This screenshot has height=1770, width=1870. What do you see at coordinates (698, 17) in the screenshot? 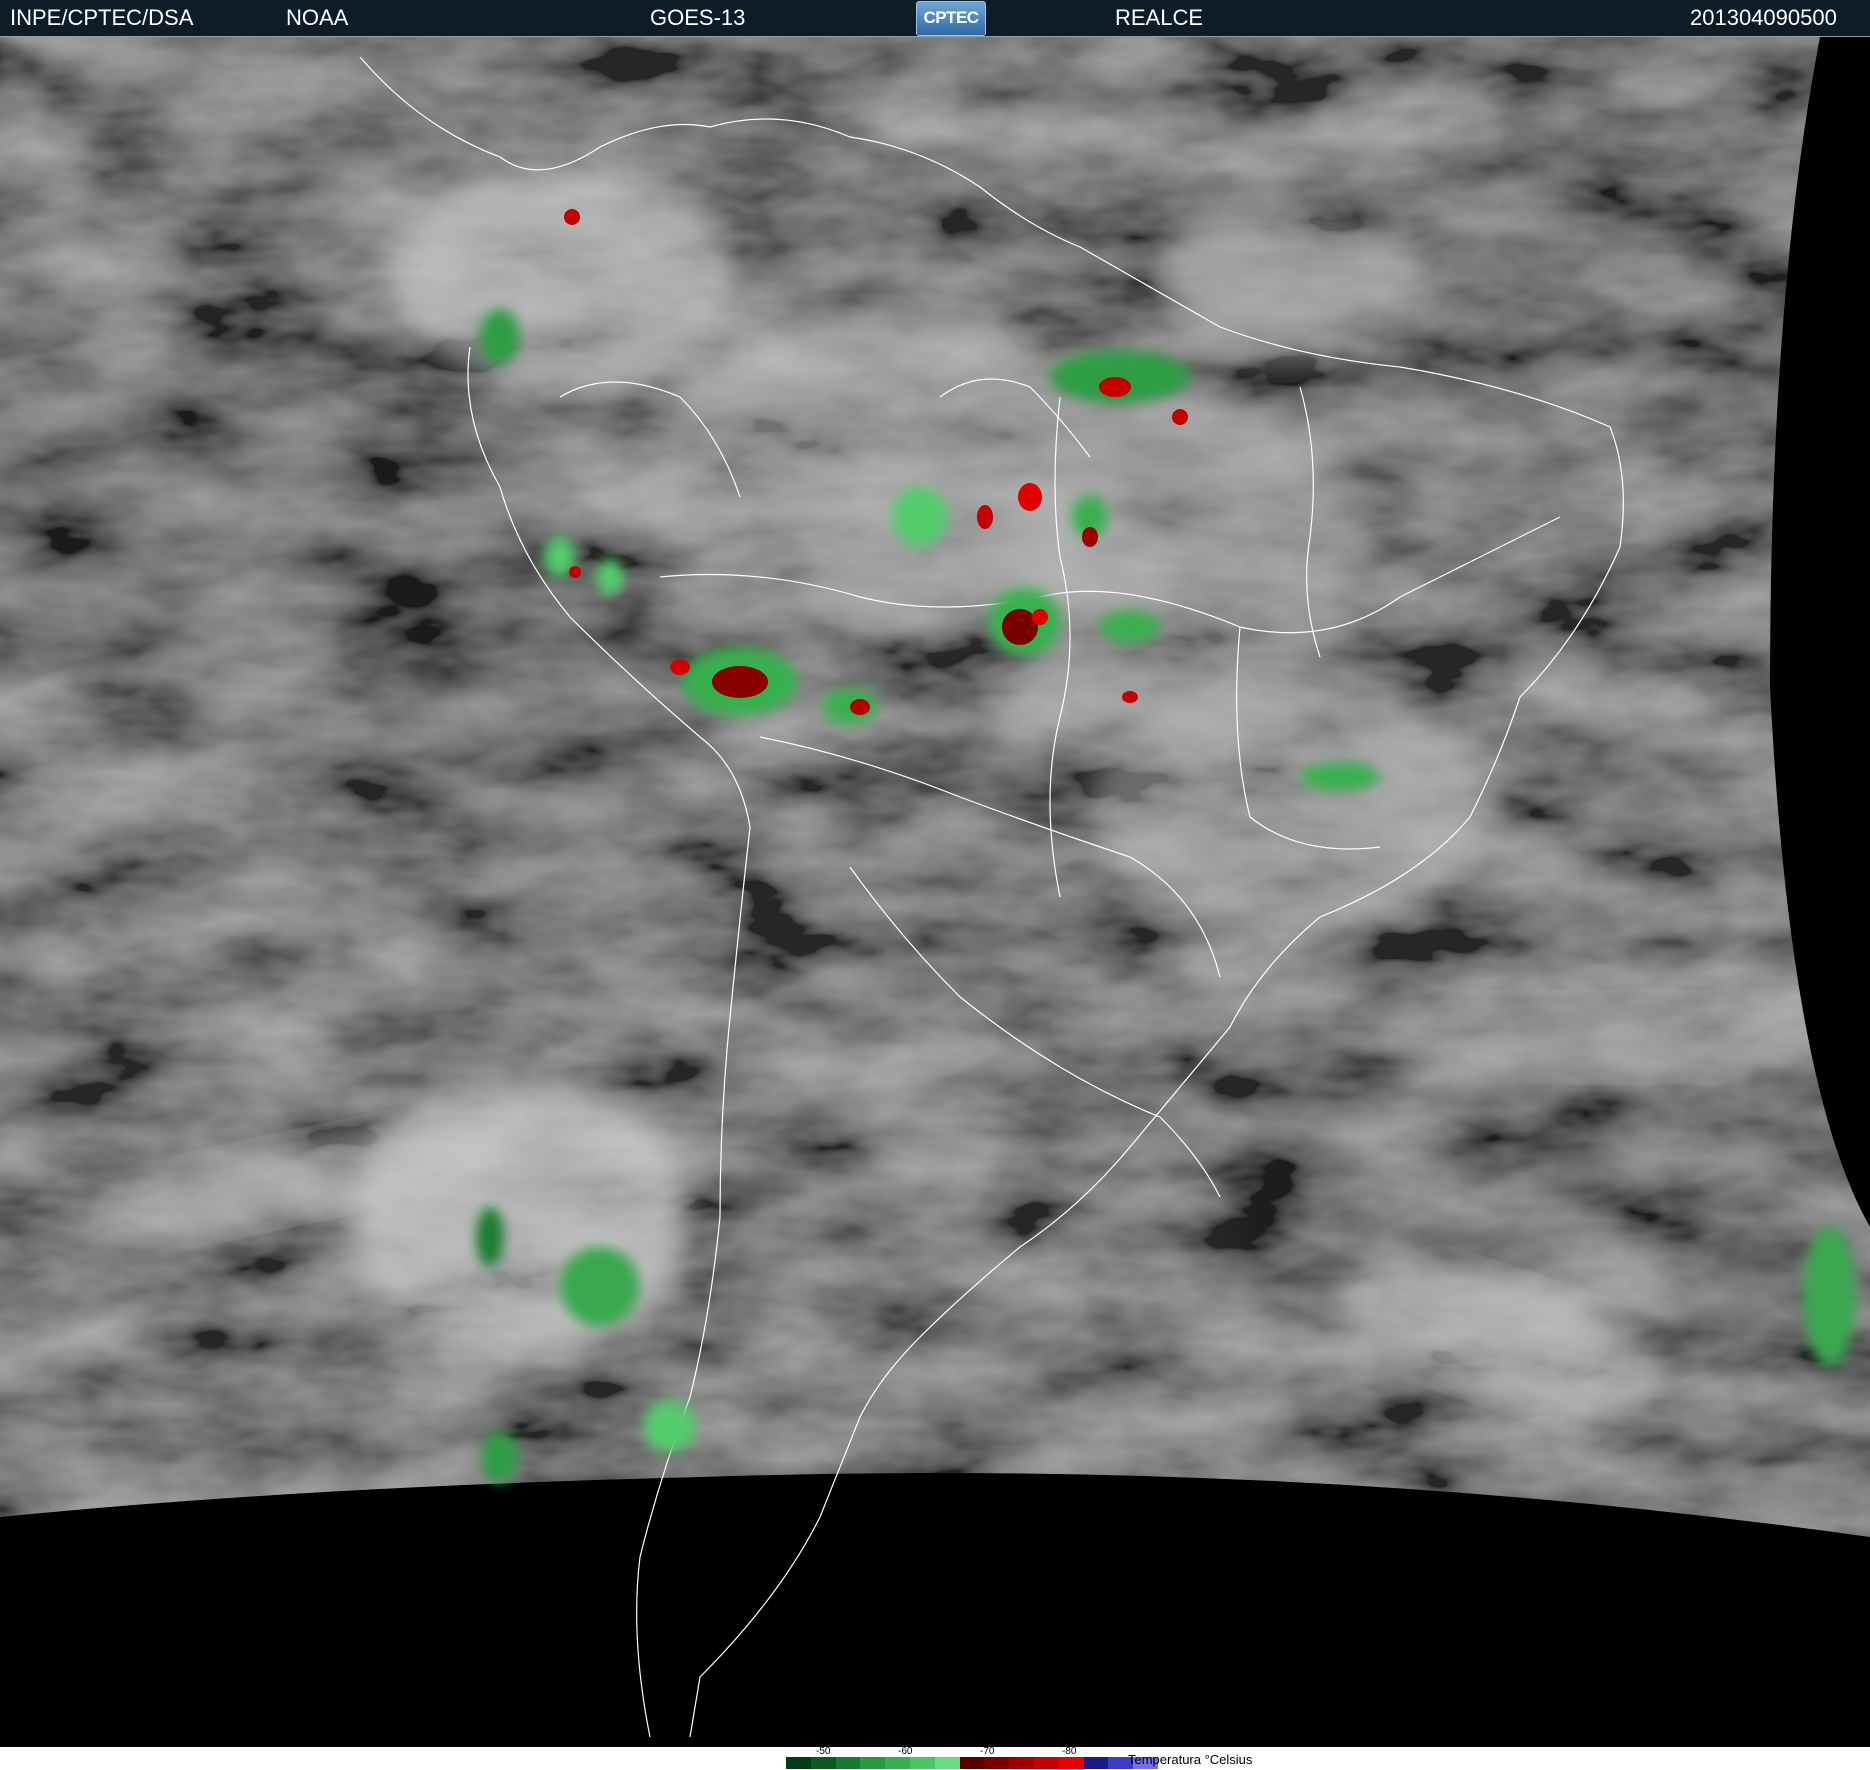
I see `satellite-label: GOES-13` at bounding box center [698, 17].